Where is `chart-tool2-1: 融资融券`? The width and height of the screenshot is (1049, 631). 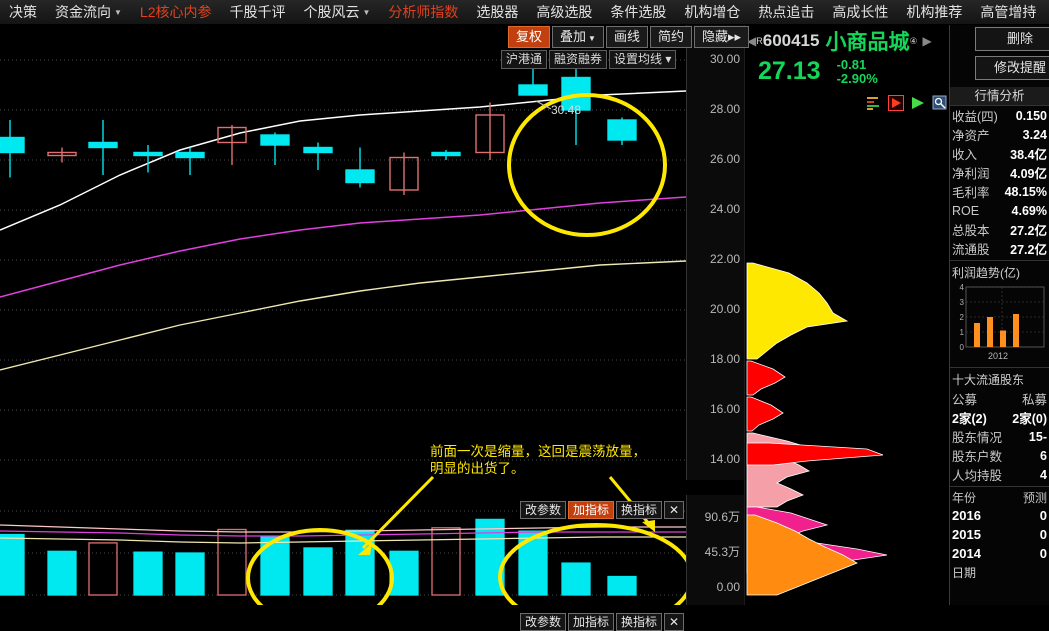 chart-tool2-1: 融资融券 is located at coordinates (578, 59).